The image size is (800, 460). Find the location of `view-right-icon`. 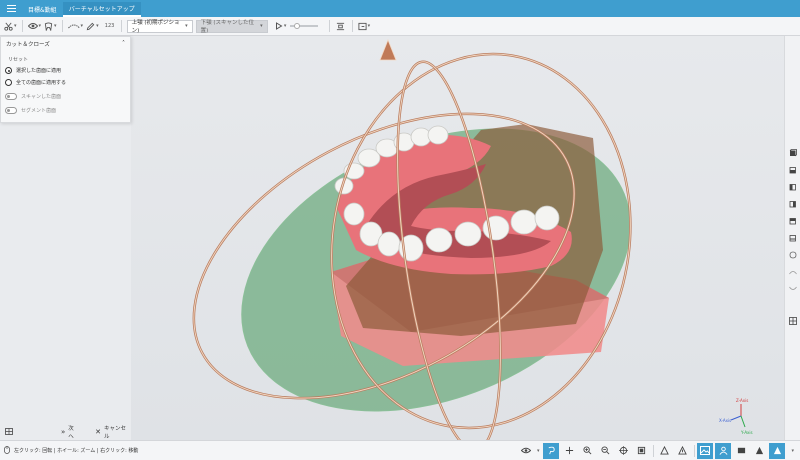

view-right-icon is located at coordinates (793, 204).